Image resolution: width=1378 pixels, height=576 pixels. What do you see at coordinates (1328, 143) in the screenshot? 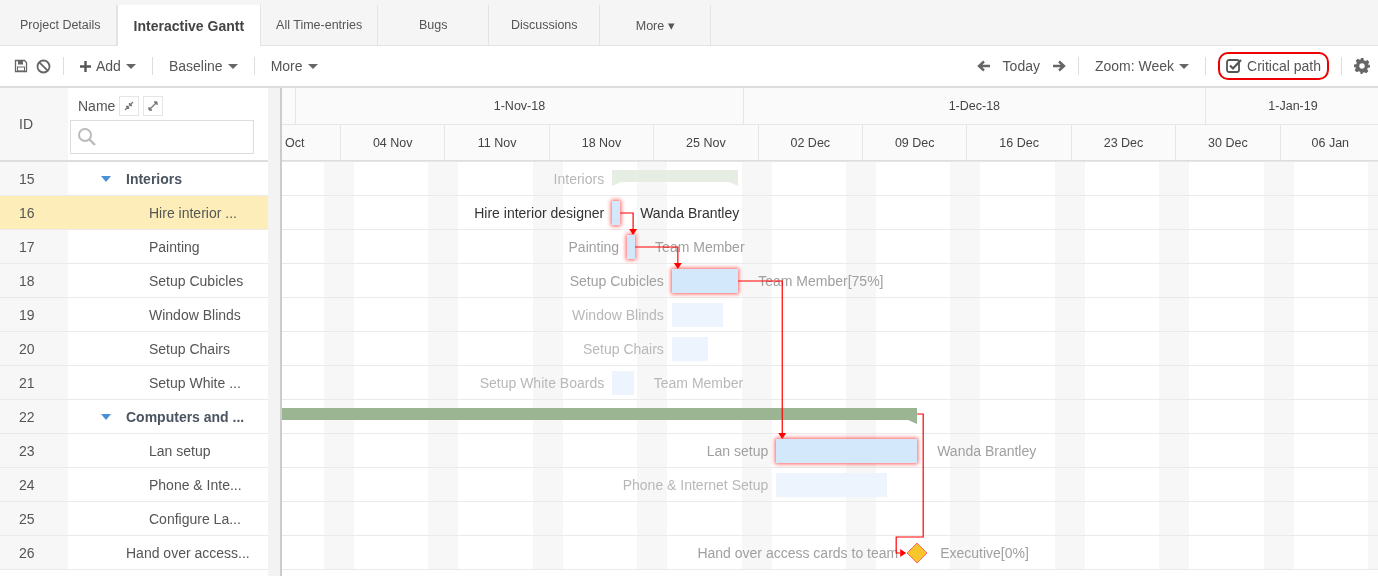
I see `week-header: 06 Jan` at bounding box center [1328, 143].